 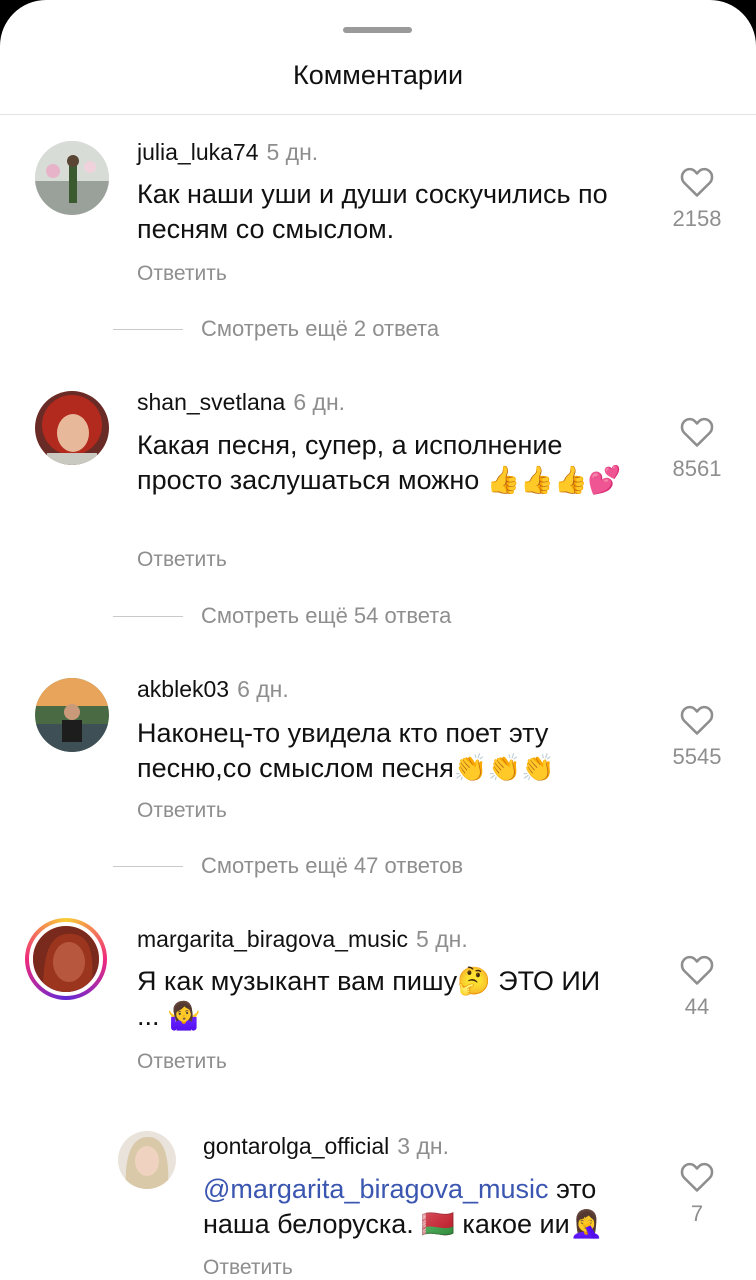 I want to click on view-more-label: Смотреть ещё 2 ответа, so click(x=320, y=328).